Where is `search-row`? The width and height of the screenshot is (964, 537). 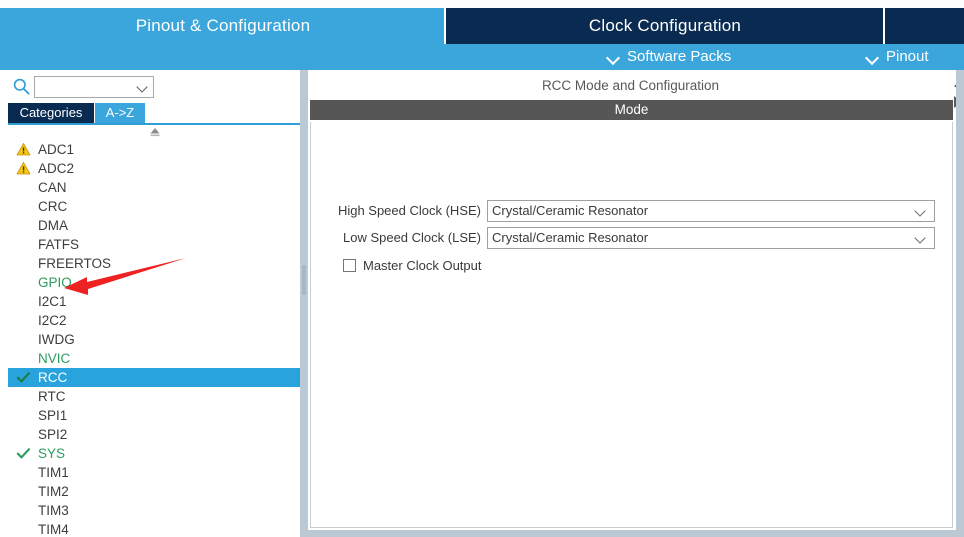 search-row is located at coordinates (150, 87).